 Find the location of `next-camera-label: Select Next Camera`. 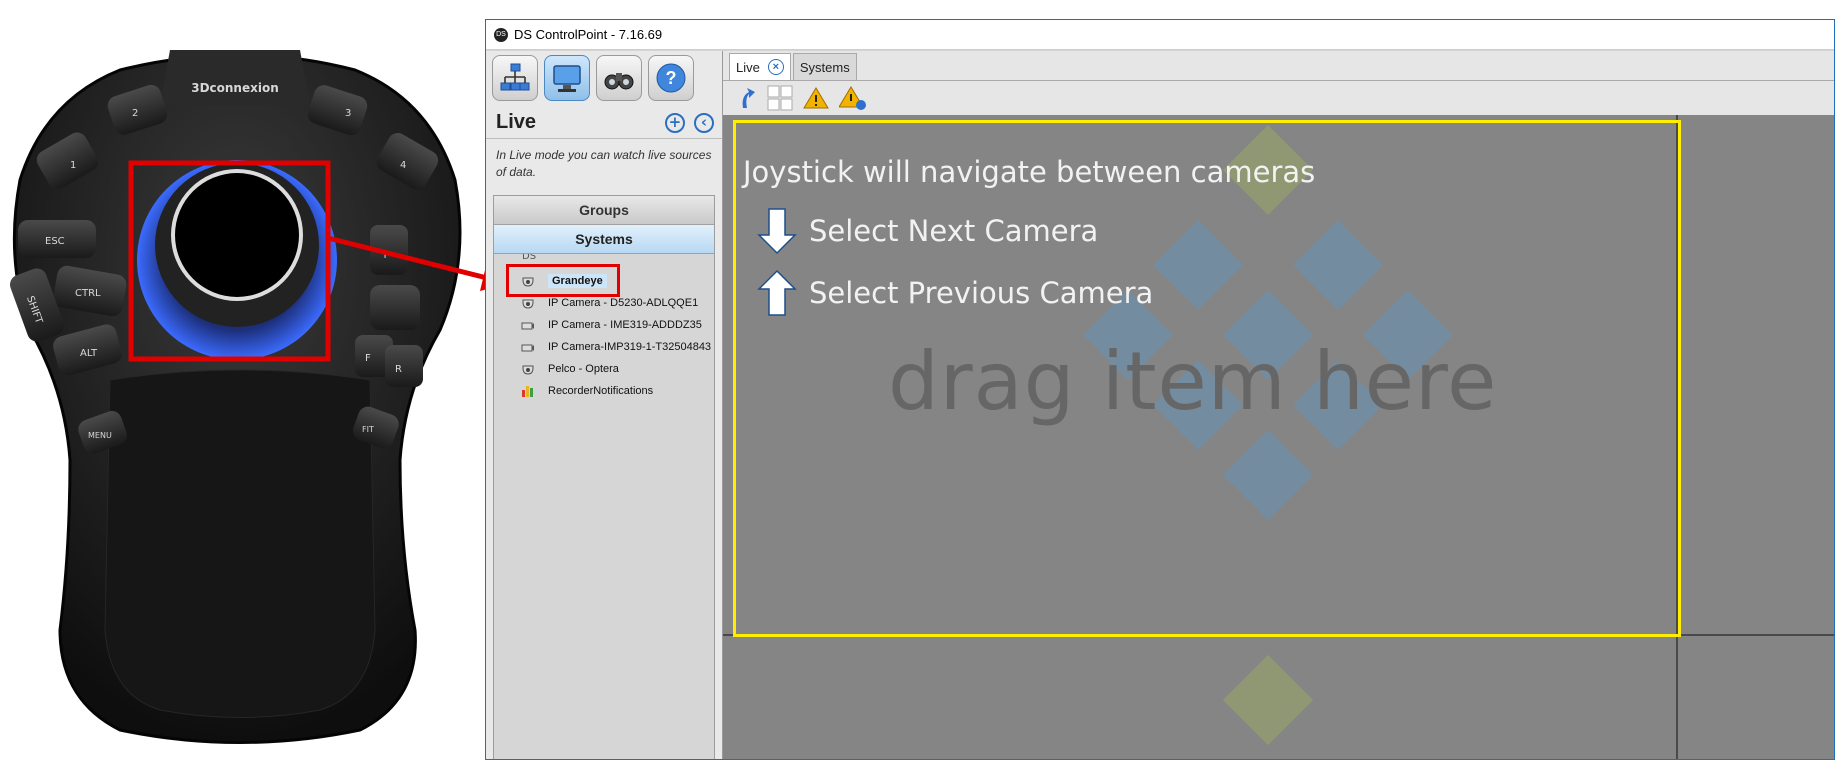

next-camera-label: Select Next Camera is located at coordinates (954, 231).